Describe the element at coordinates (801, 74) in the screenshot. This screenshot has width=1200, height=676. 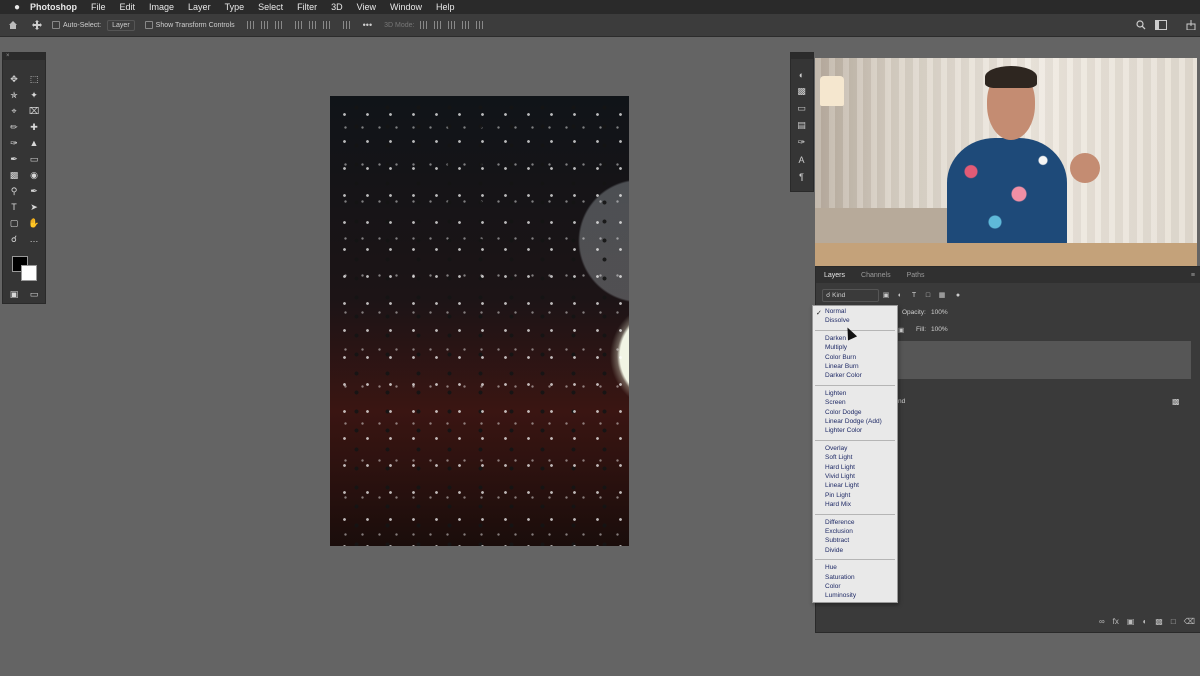
I see `color-panel-icon: ◐` at that location.